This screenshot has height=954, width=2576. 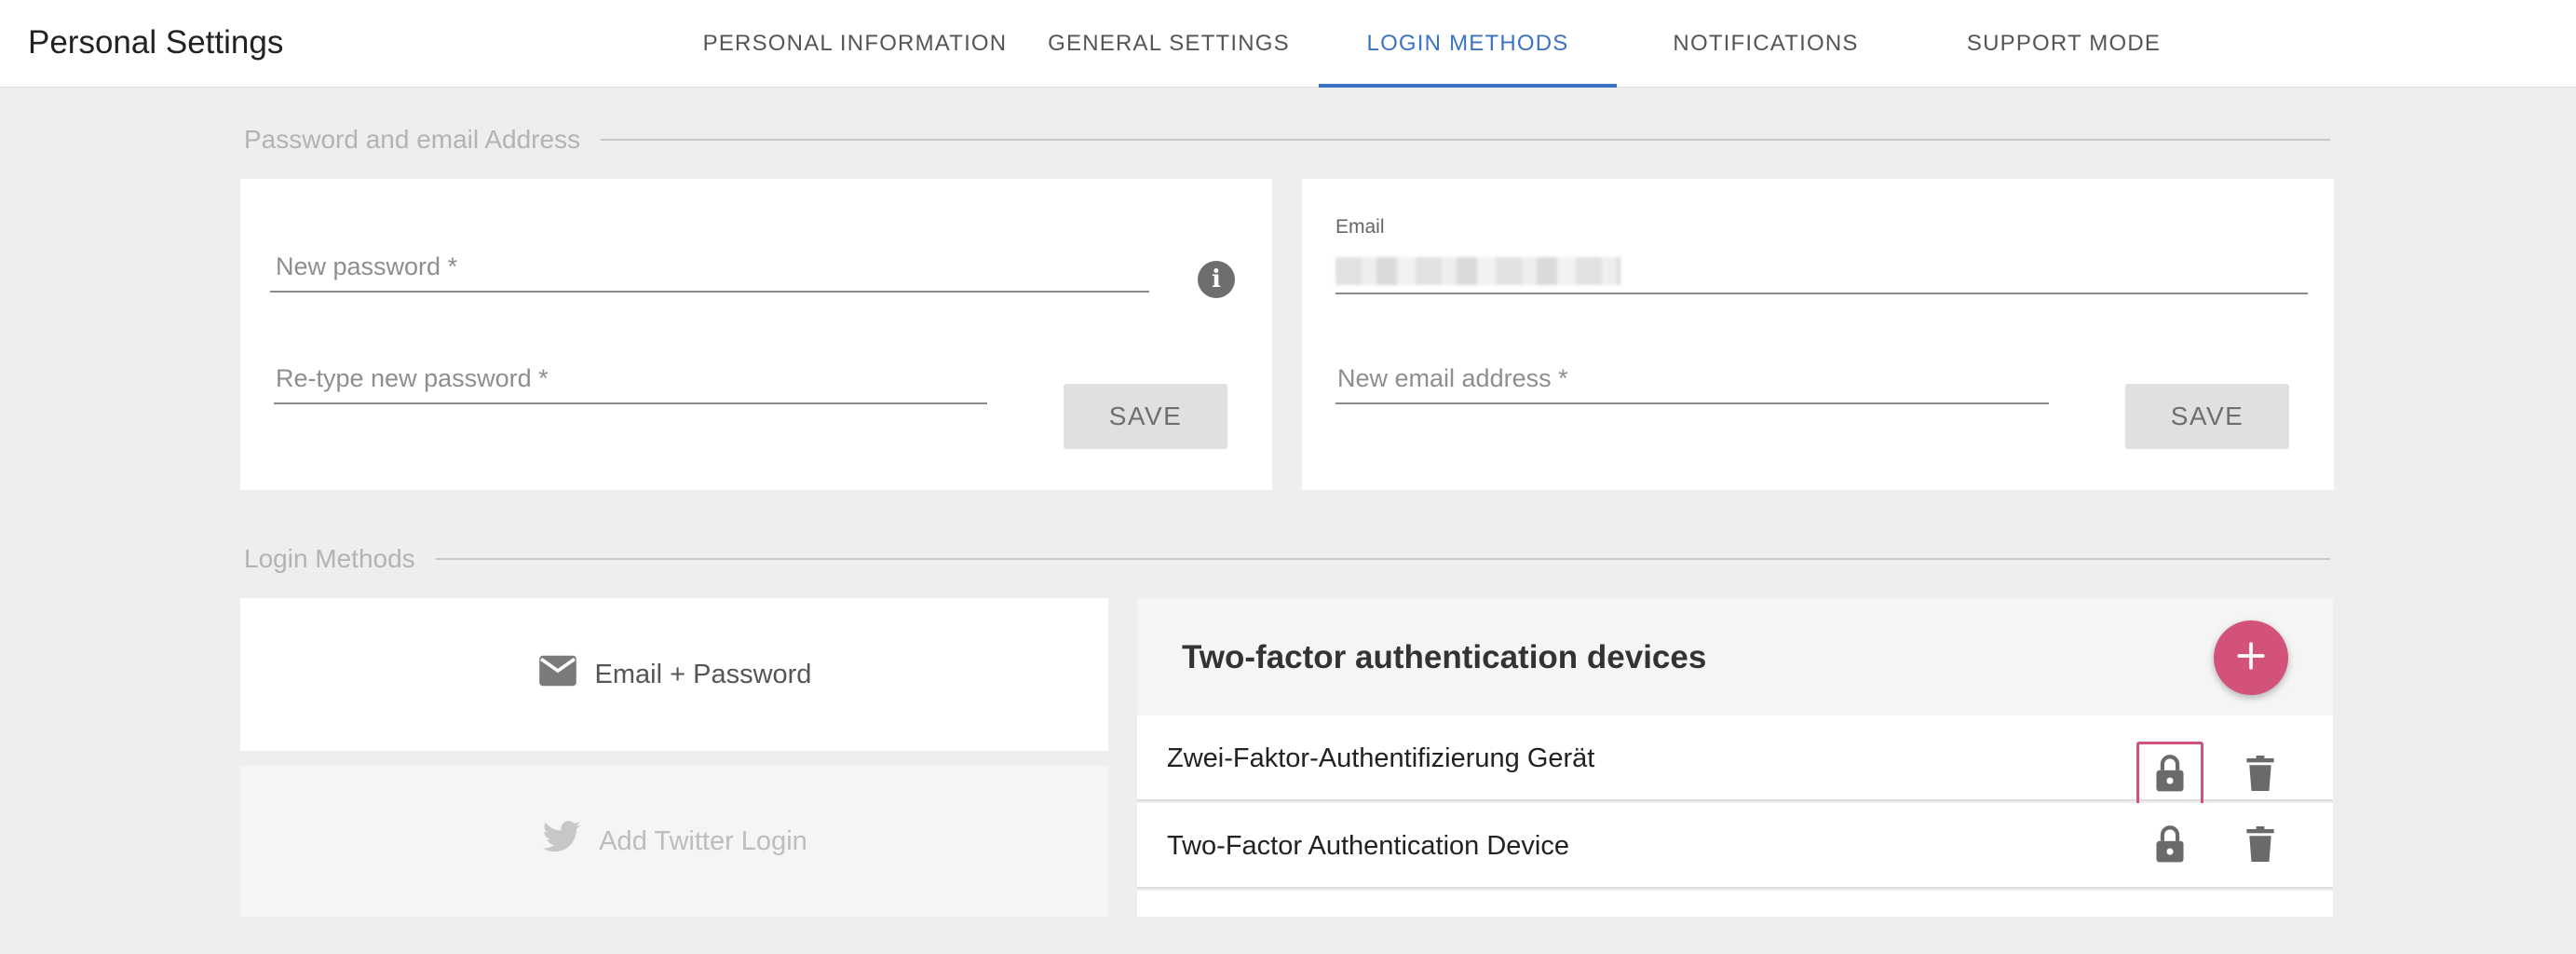 I want to click on section-heading-password-email: Password and email Address, so click(x=1287, y=140).